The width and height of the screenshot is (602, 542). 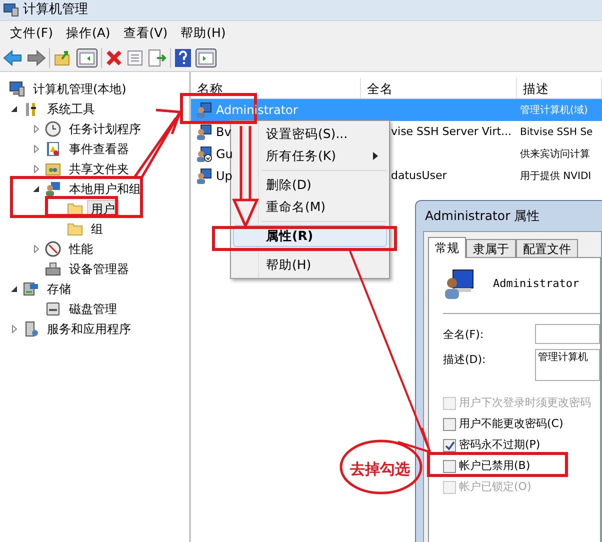 I want to click on field-label: 描述(D):, so click(x=465, y=360).